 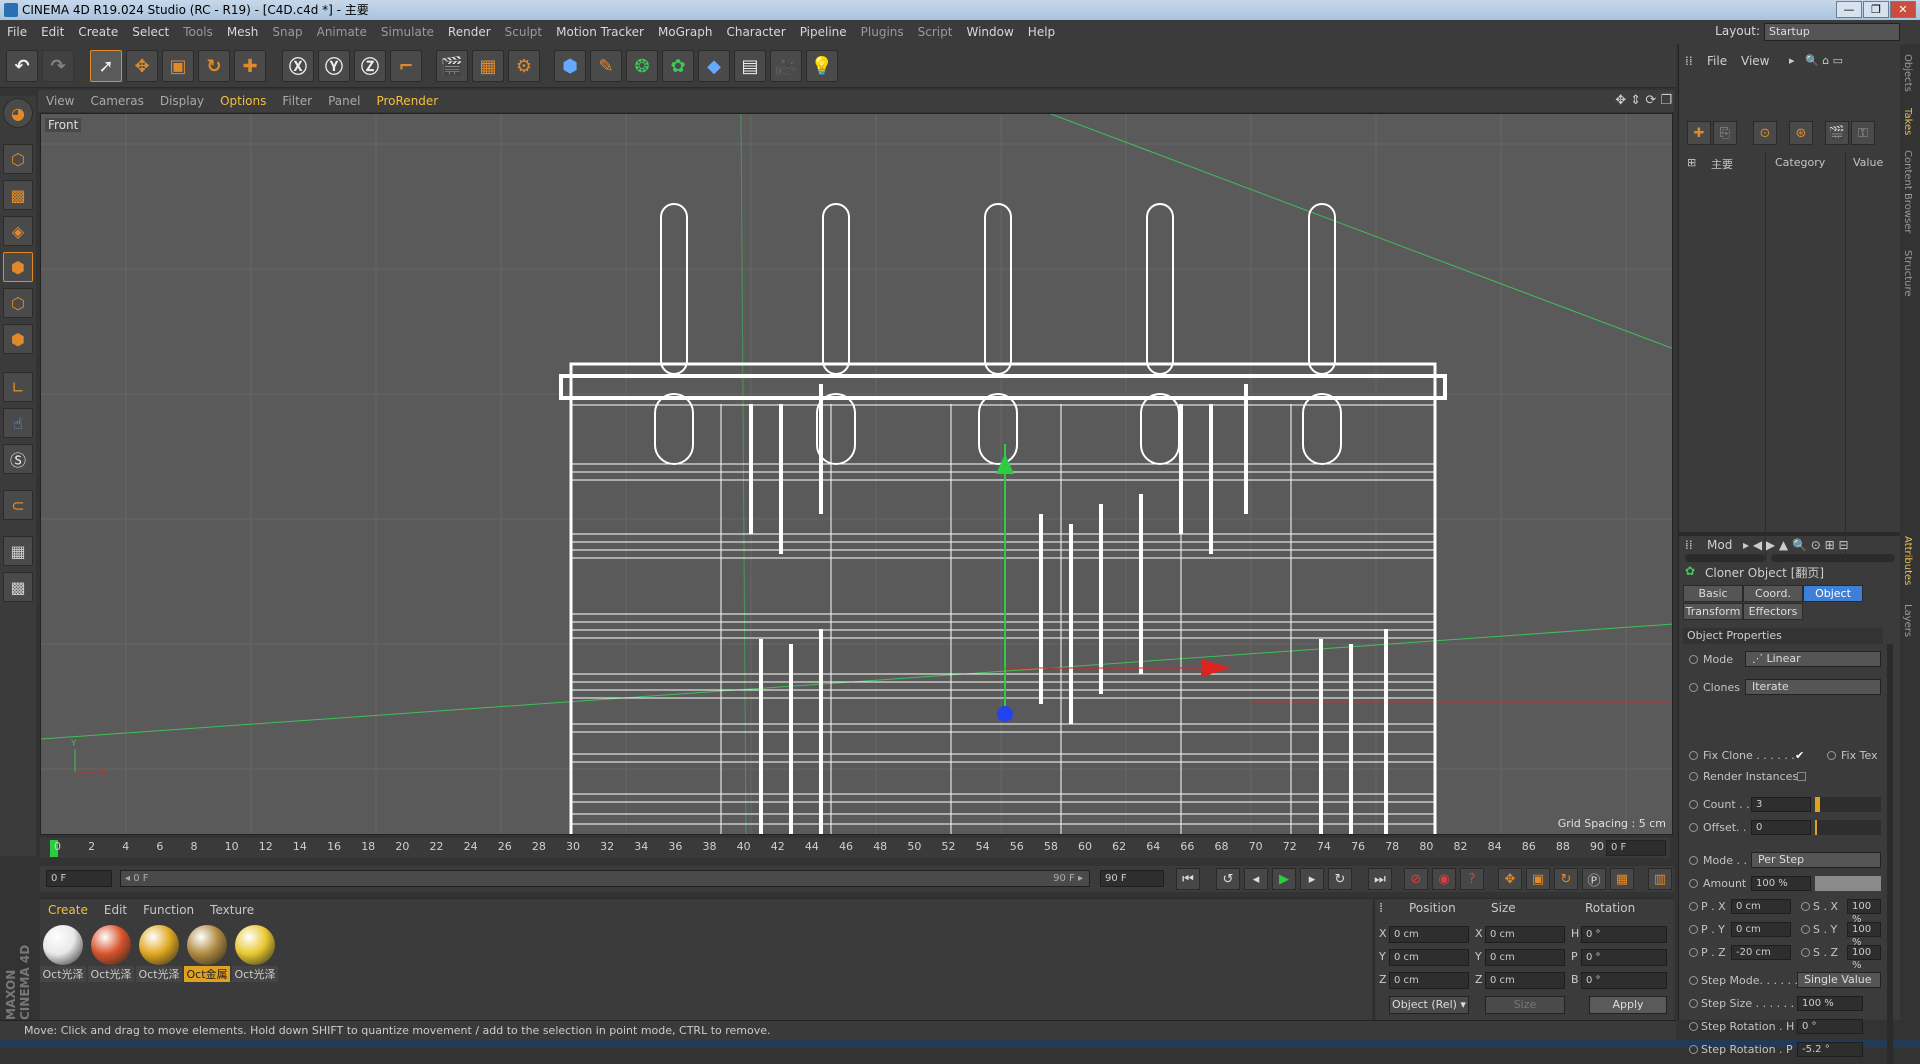 What do you see at coordinates (60, 101) in the screenshot?
I see `vp-menu-view: View` at bounding box center [60, 101].